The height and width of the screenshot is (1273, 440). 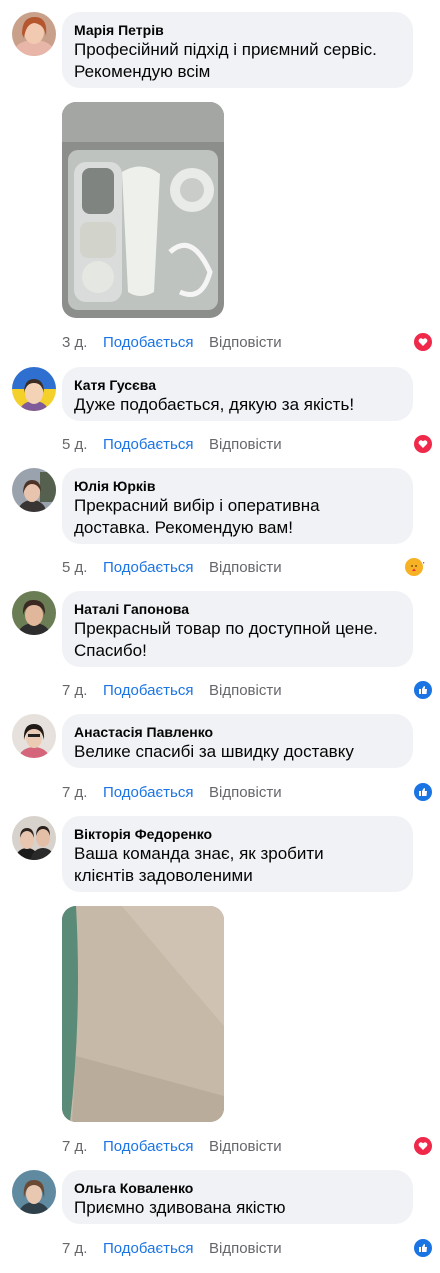 What do you see at coordinates (237, 609) in the screenshot?
I see `author-name: Наталі Гапонова` at bounding box center [237, 609].